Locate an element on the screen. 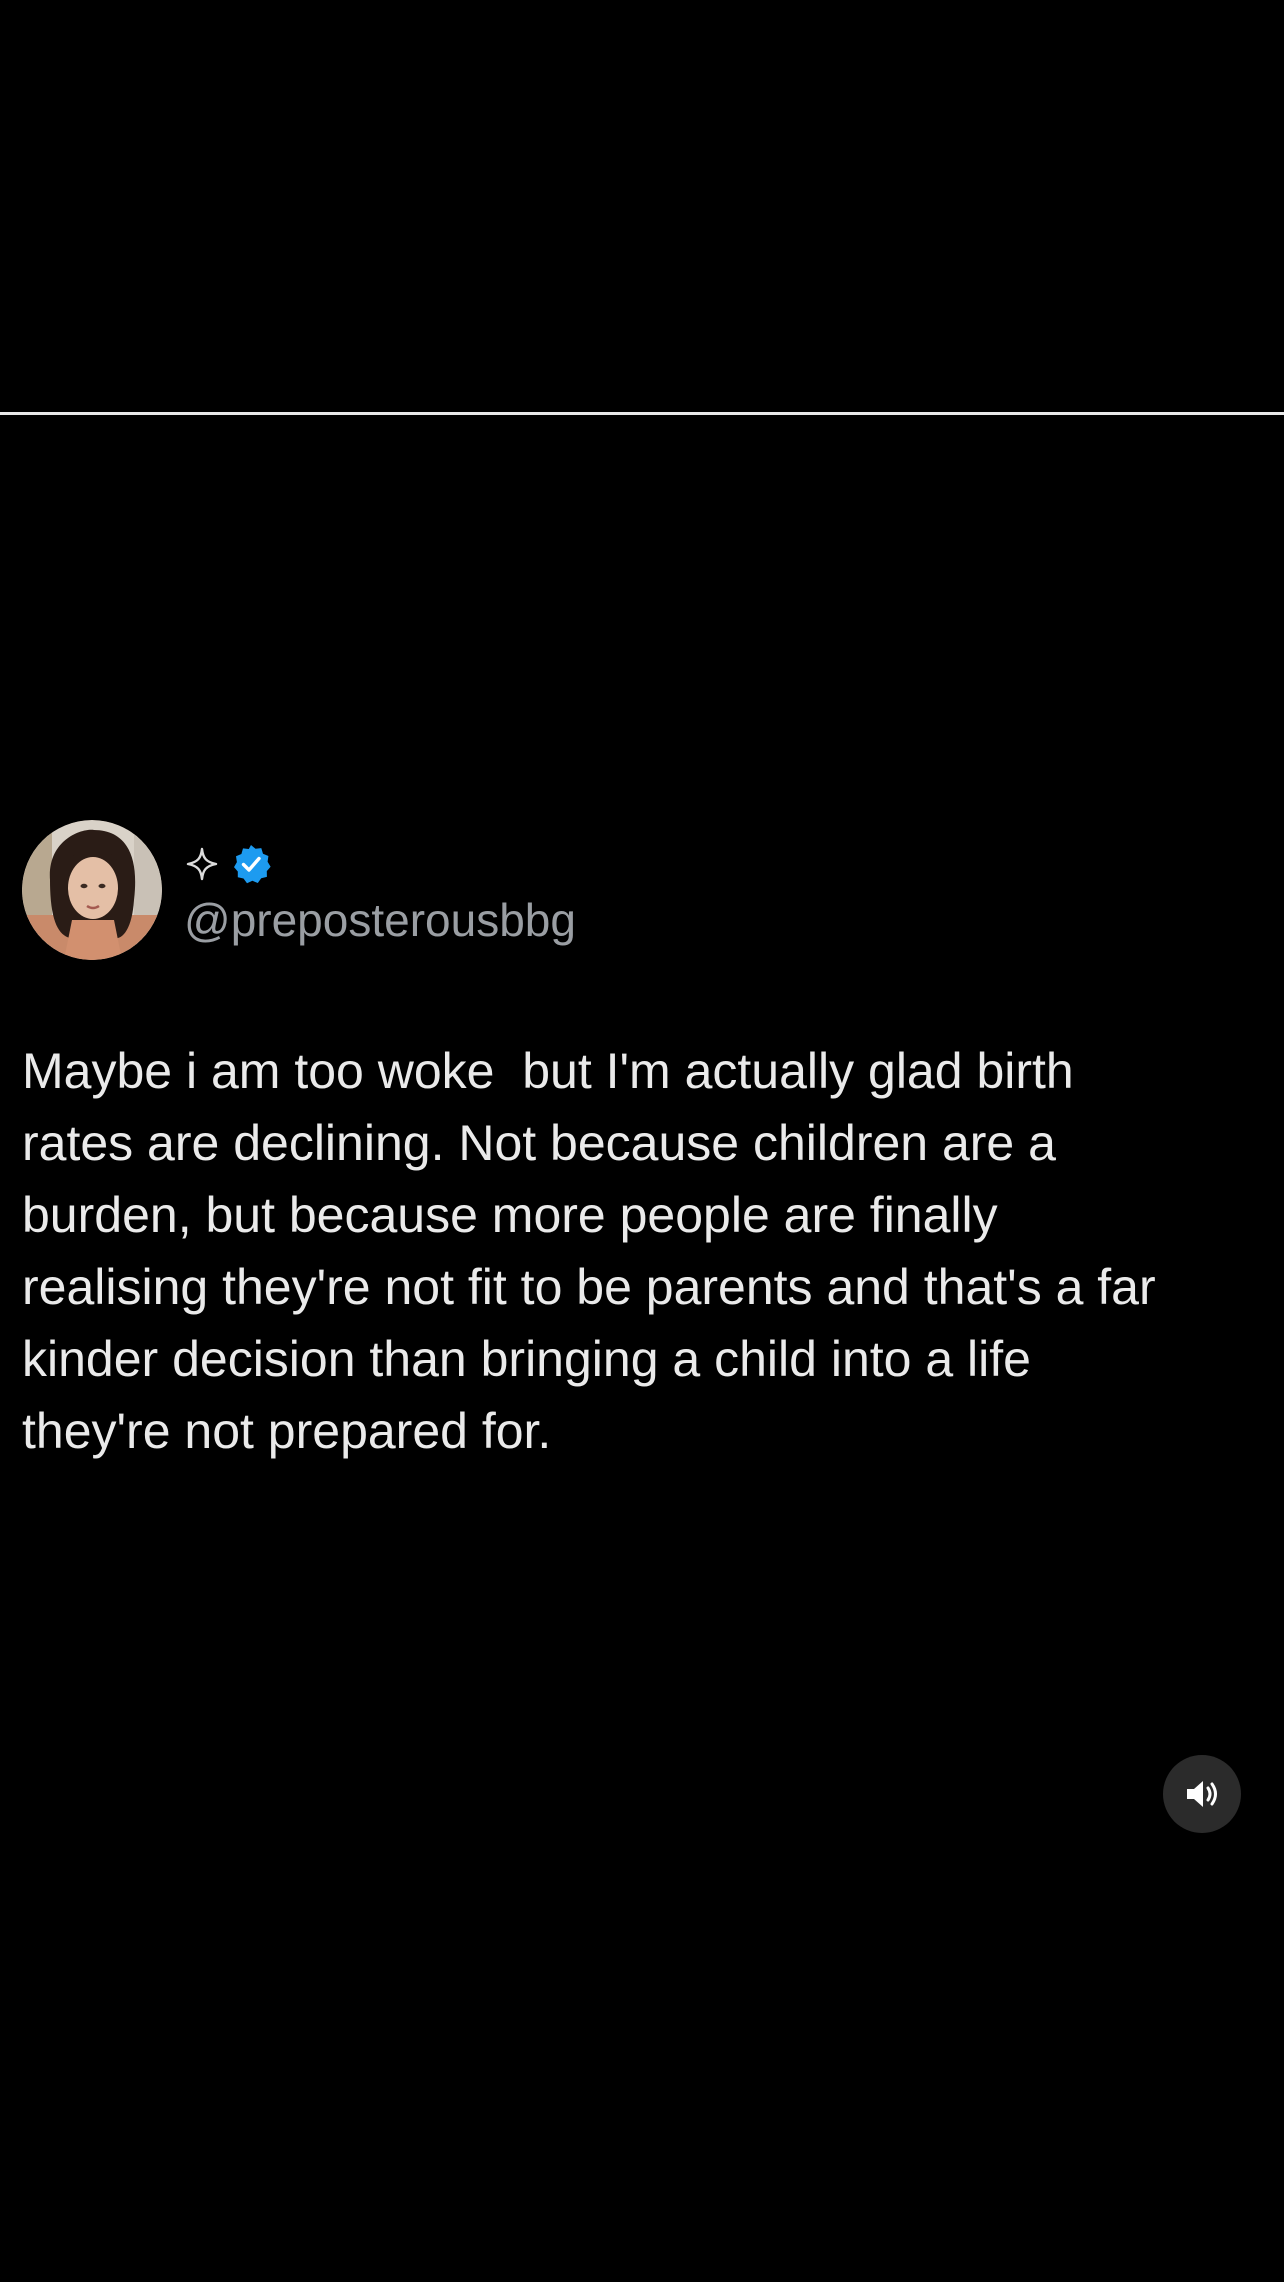 Image resolution: width=1284 pixels, height=2282 pixels. avatar-image is located at coordinates (92, 890).